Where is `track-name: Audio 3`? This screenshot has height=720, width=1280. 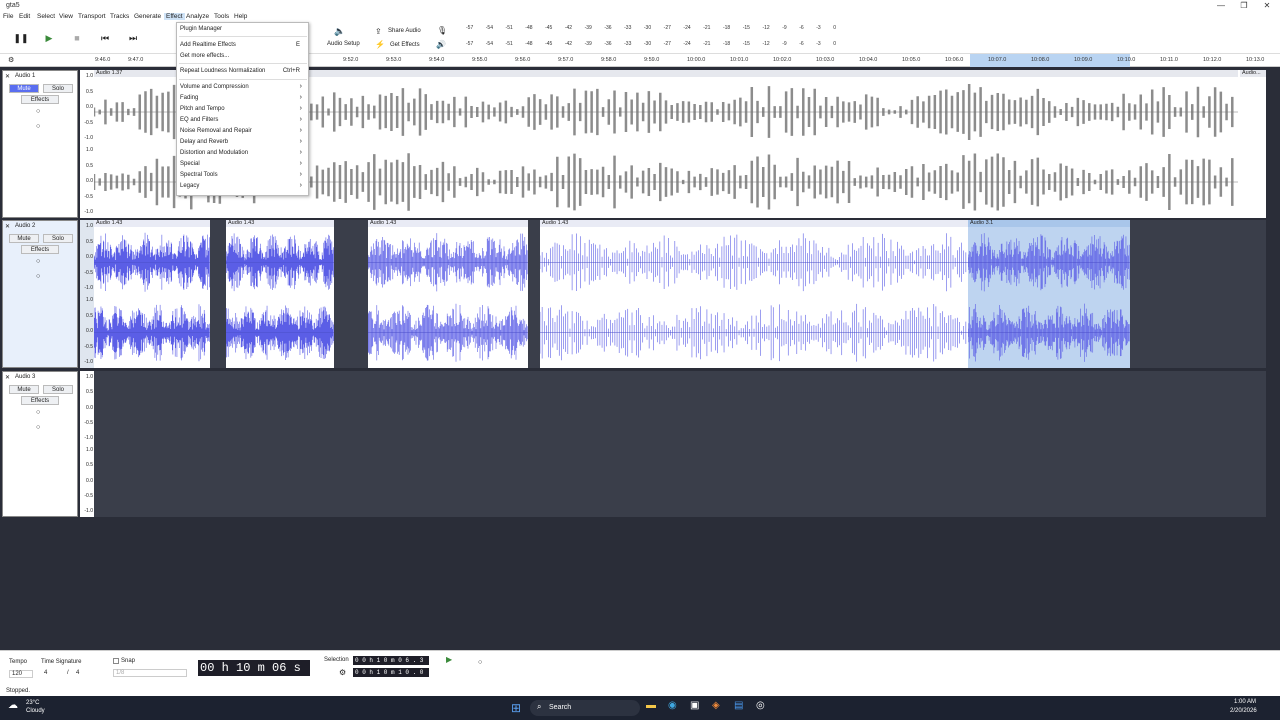
track-name: Audio 3 is located at coordinates (25, 377).